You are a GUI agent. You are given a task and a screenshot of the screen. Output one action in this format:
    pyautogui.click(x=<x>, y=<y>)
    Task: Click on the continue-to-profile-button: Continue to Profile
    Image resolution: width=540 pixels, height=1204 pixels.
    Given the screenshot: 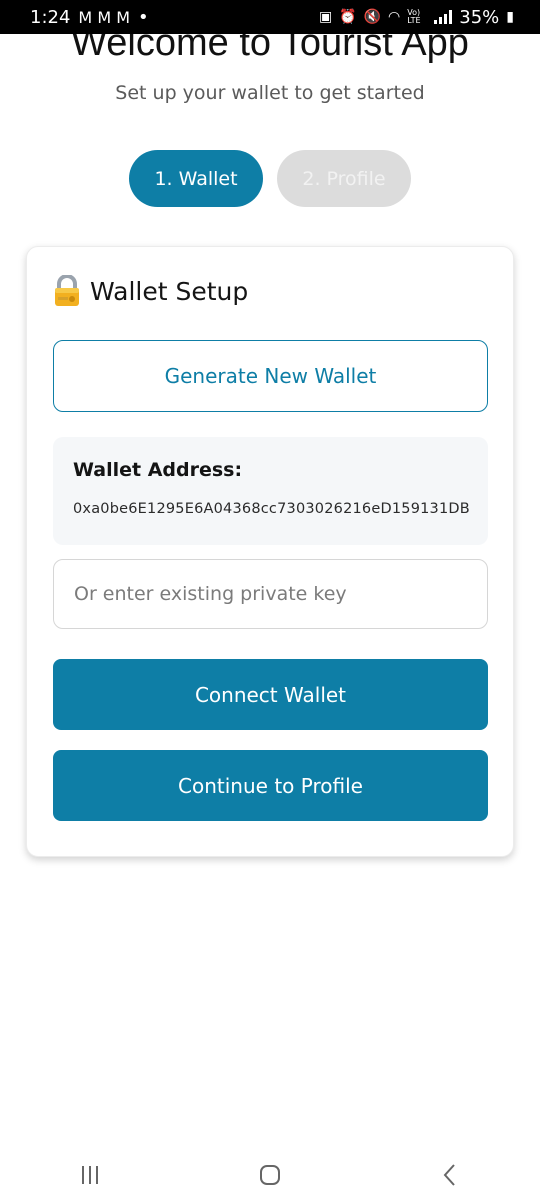 What is the action you would take?
    pyautogui.click(x=270, y=785)
    